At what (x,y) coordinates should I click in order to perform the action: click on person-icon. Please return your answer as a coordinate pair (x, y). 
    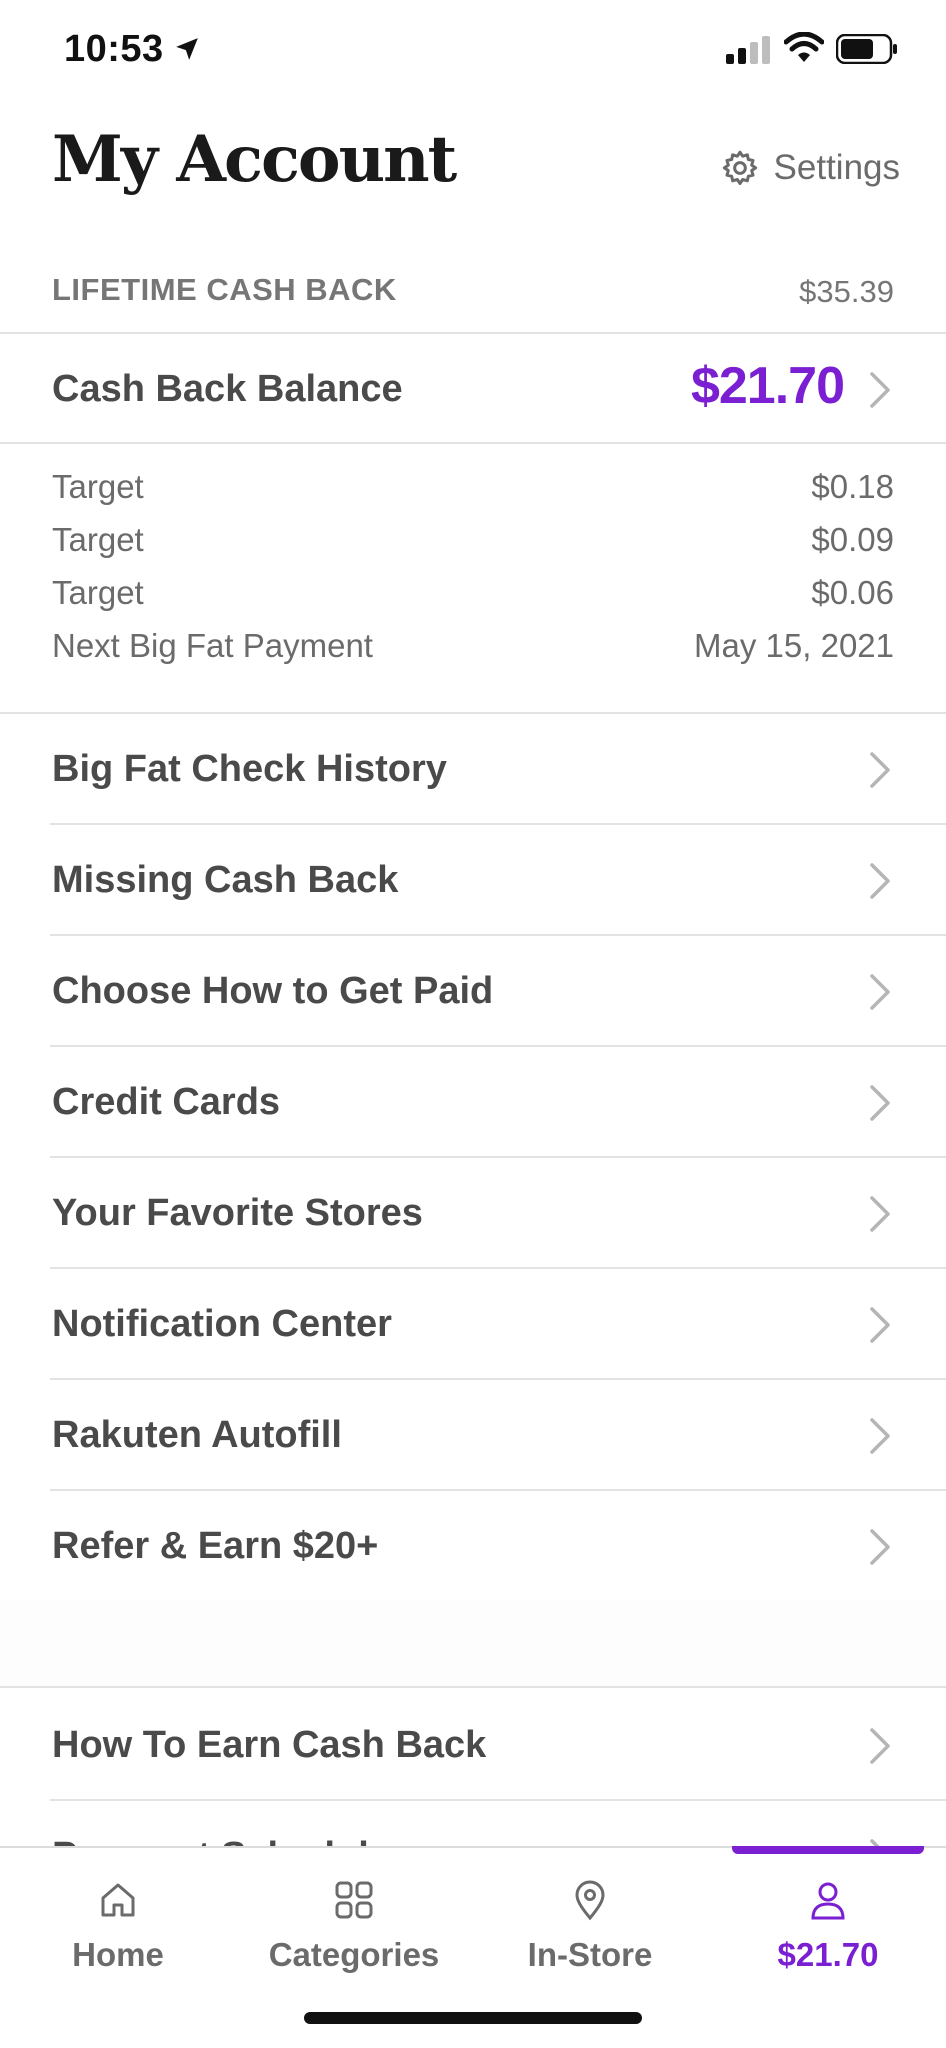
    Looking at the image, I should click on (828, 1901).